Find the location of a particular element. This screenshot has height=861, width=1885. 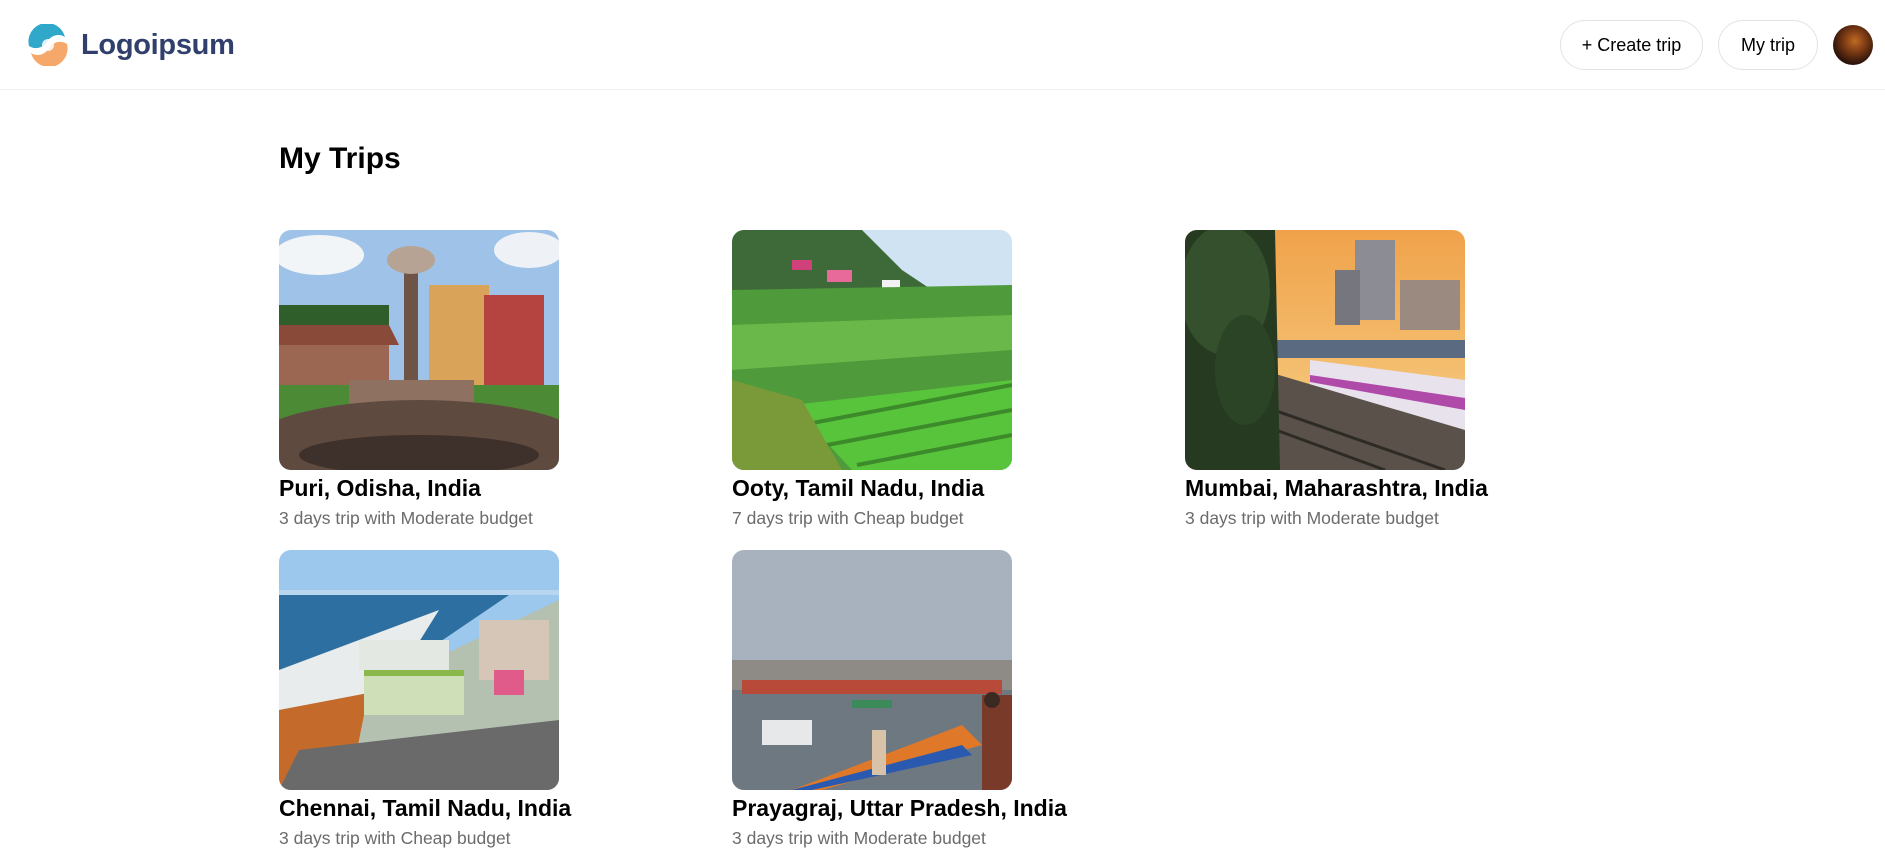

trip-location: Ooty, Tamil Nadu, India is located at coordinates (858, 488).